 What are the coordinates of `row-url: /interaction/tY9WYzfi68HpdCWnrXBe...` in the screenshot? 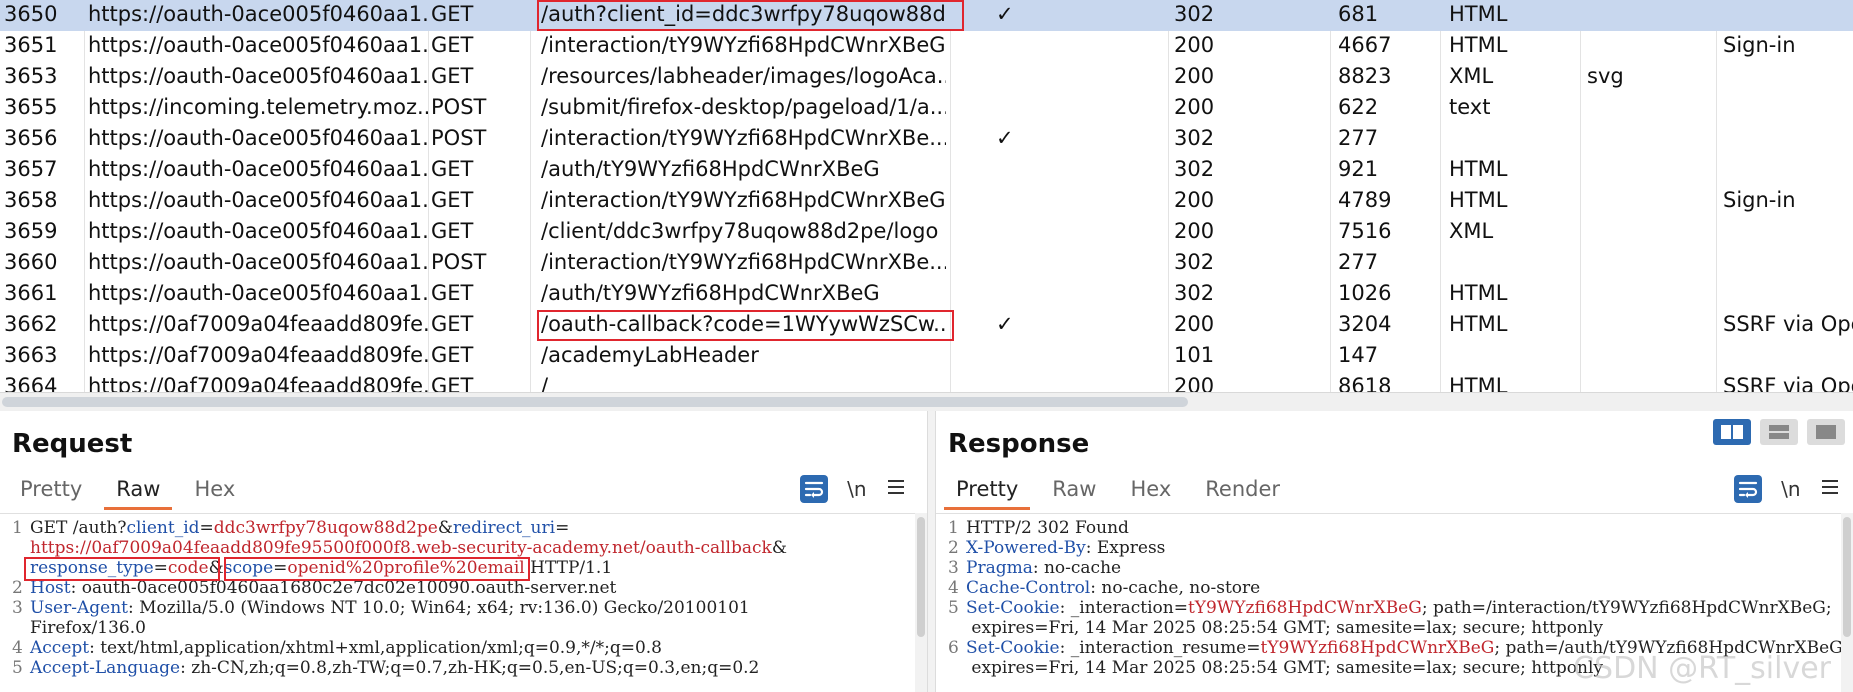 It's located at (743, 262).